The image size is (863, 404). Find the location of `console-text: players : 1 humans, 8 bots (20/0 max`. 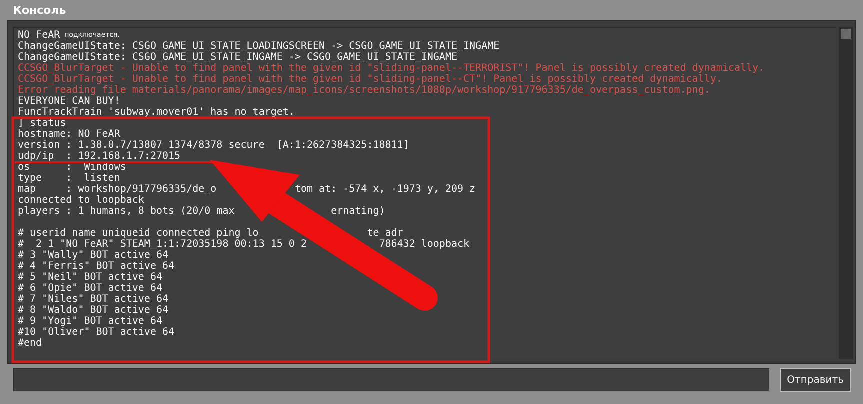

console-text: players : 1 humans, 8 bots (20/0 max is located at coordinates (126, 211).